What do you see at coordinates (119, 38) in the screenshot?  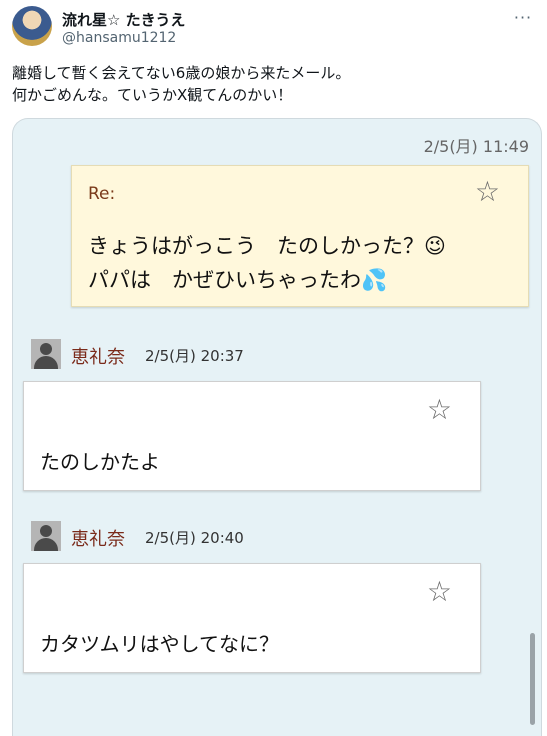 I see `author-handle: @hansamu1212` at bounding box center [119, 38].